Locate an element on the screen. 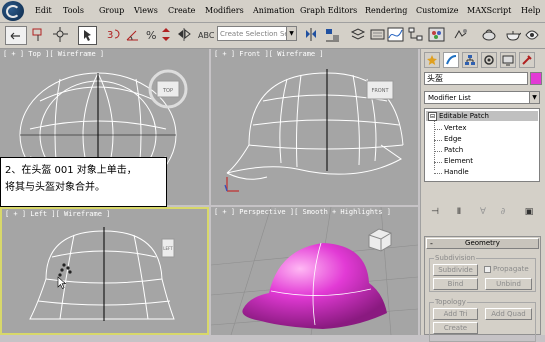  viewport-left-label: [ + ] Left ][ Wireframe ] is located at coordinates (57, 214).